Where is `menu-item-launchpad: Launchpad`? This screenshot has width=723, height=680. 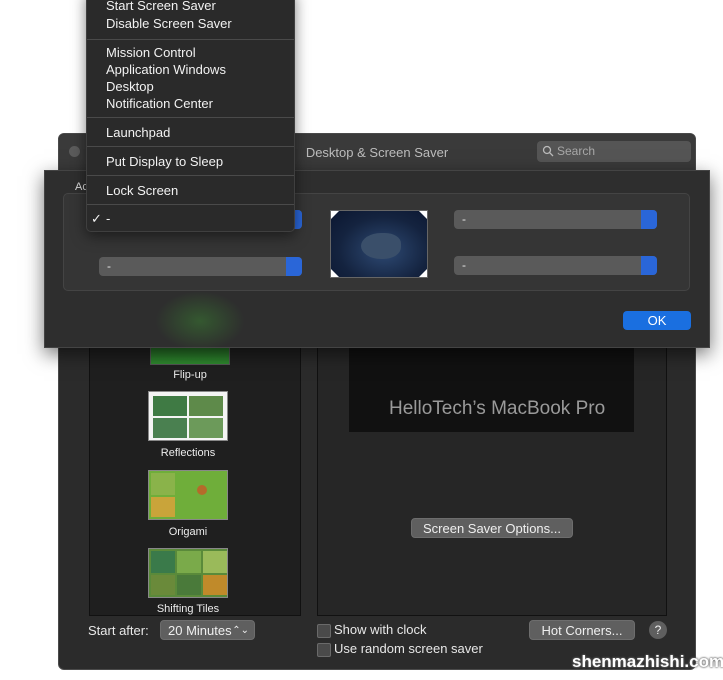
menu-item-launchpad: Launchpad is located at coordinates (138, 132).